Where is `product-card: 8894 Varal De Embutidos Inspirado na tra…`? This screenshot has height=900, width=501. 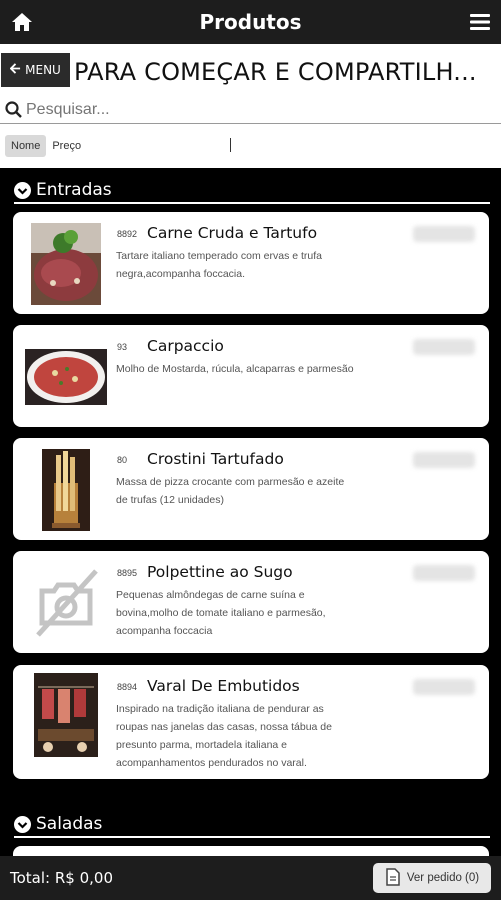 product-card: 8894 Varal De Embutidos Inspirado na tra… is located at coordinates (251, 722).